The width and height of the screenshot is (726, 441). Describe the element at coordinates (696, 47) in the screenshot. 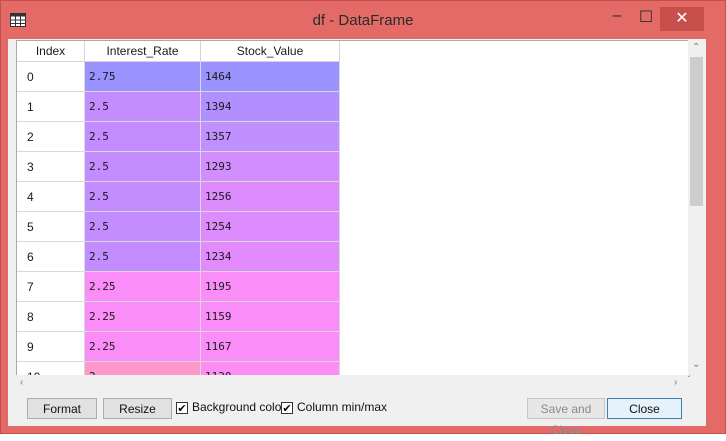

I see `scroll-up-icon: ⌃` at that location.